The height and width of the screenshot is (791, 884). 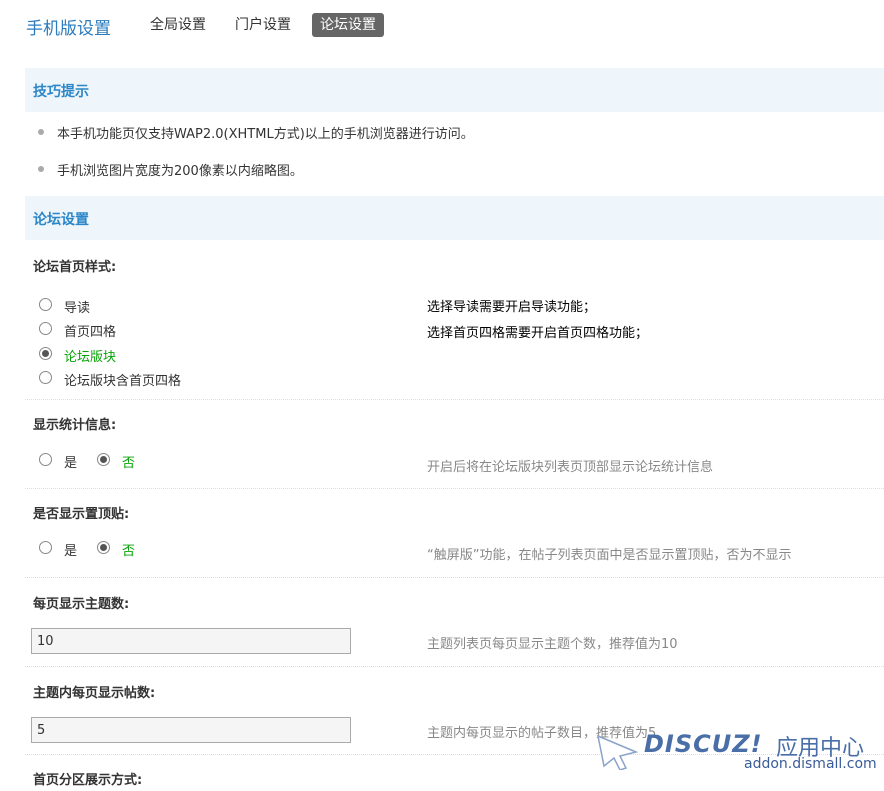 I want to click on tip-text: 本手机功能页仅支持WAP2.0(XHTML方式)以上的手机浏览器进行访问。, so click(x=265, y=134).